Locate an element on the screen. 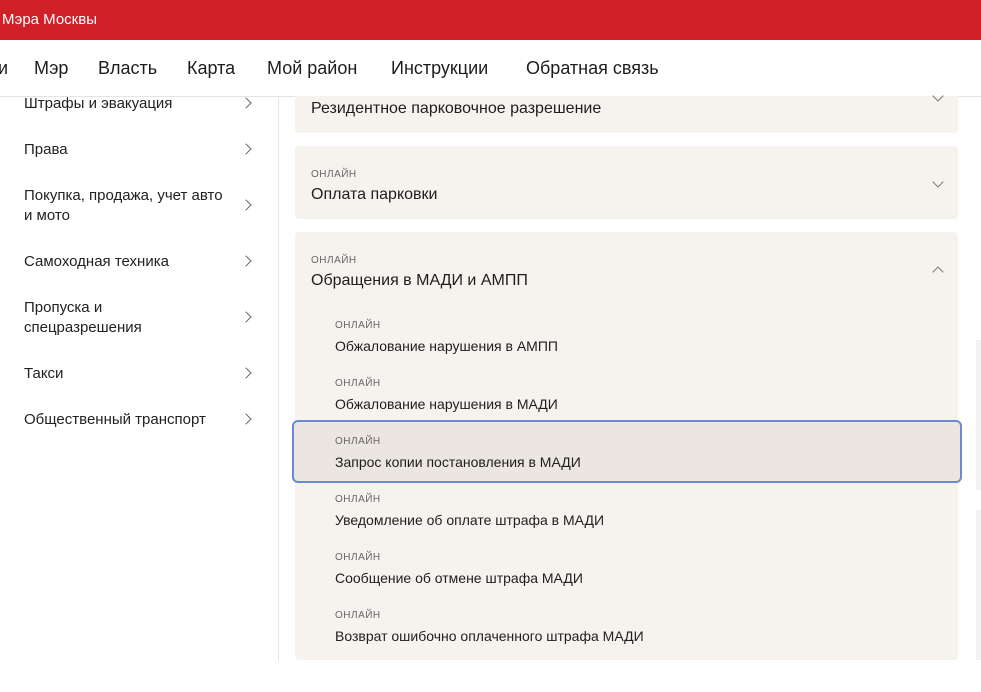 Image resolution: width=981 pixels, height=692 pixels. service-title: Уведомление об оплате штрафа в МАДИ is located at coordinates (470, 520).